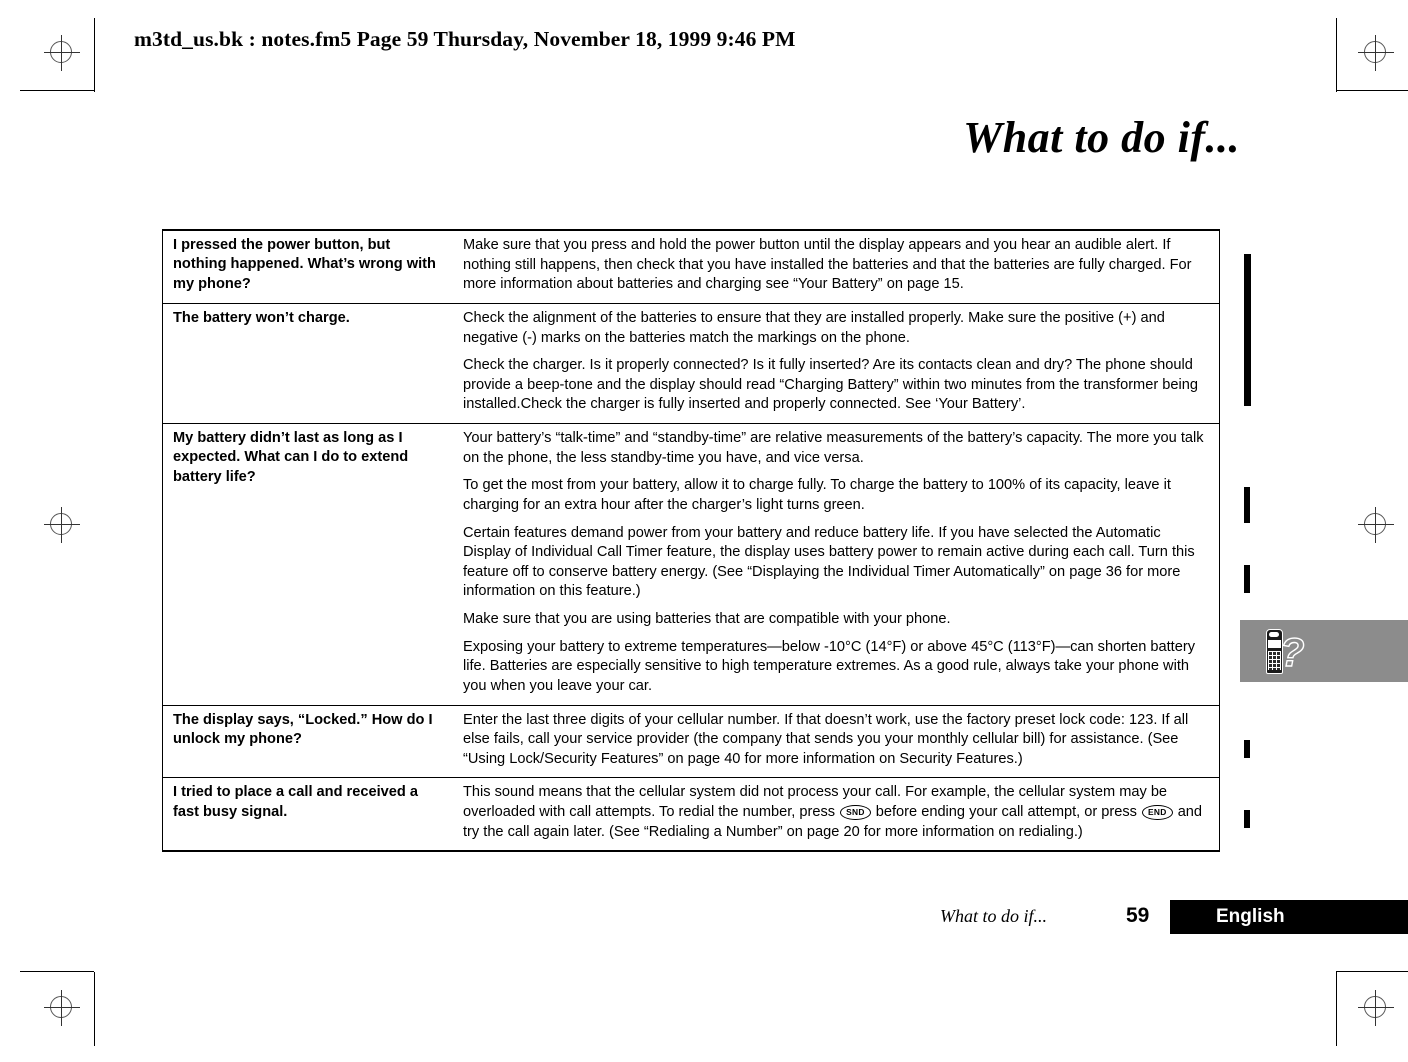  What do you see at coordinates (1376, 525) in the screenshot?
I see `registration-mark-middle-right` at bounding box center [1376, 525].